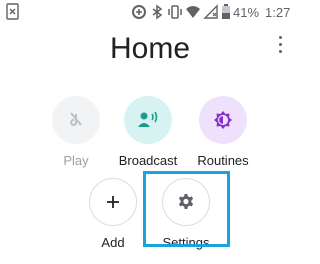 The image size is (320, 264). I want to click on routines-button: Routines, so click(223, 132).